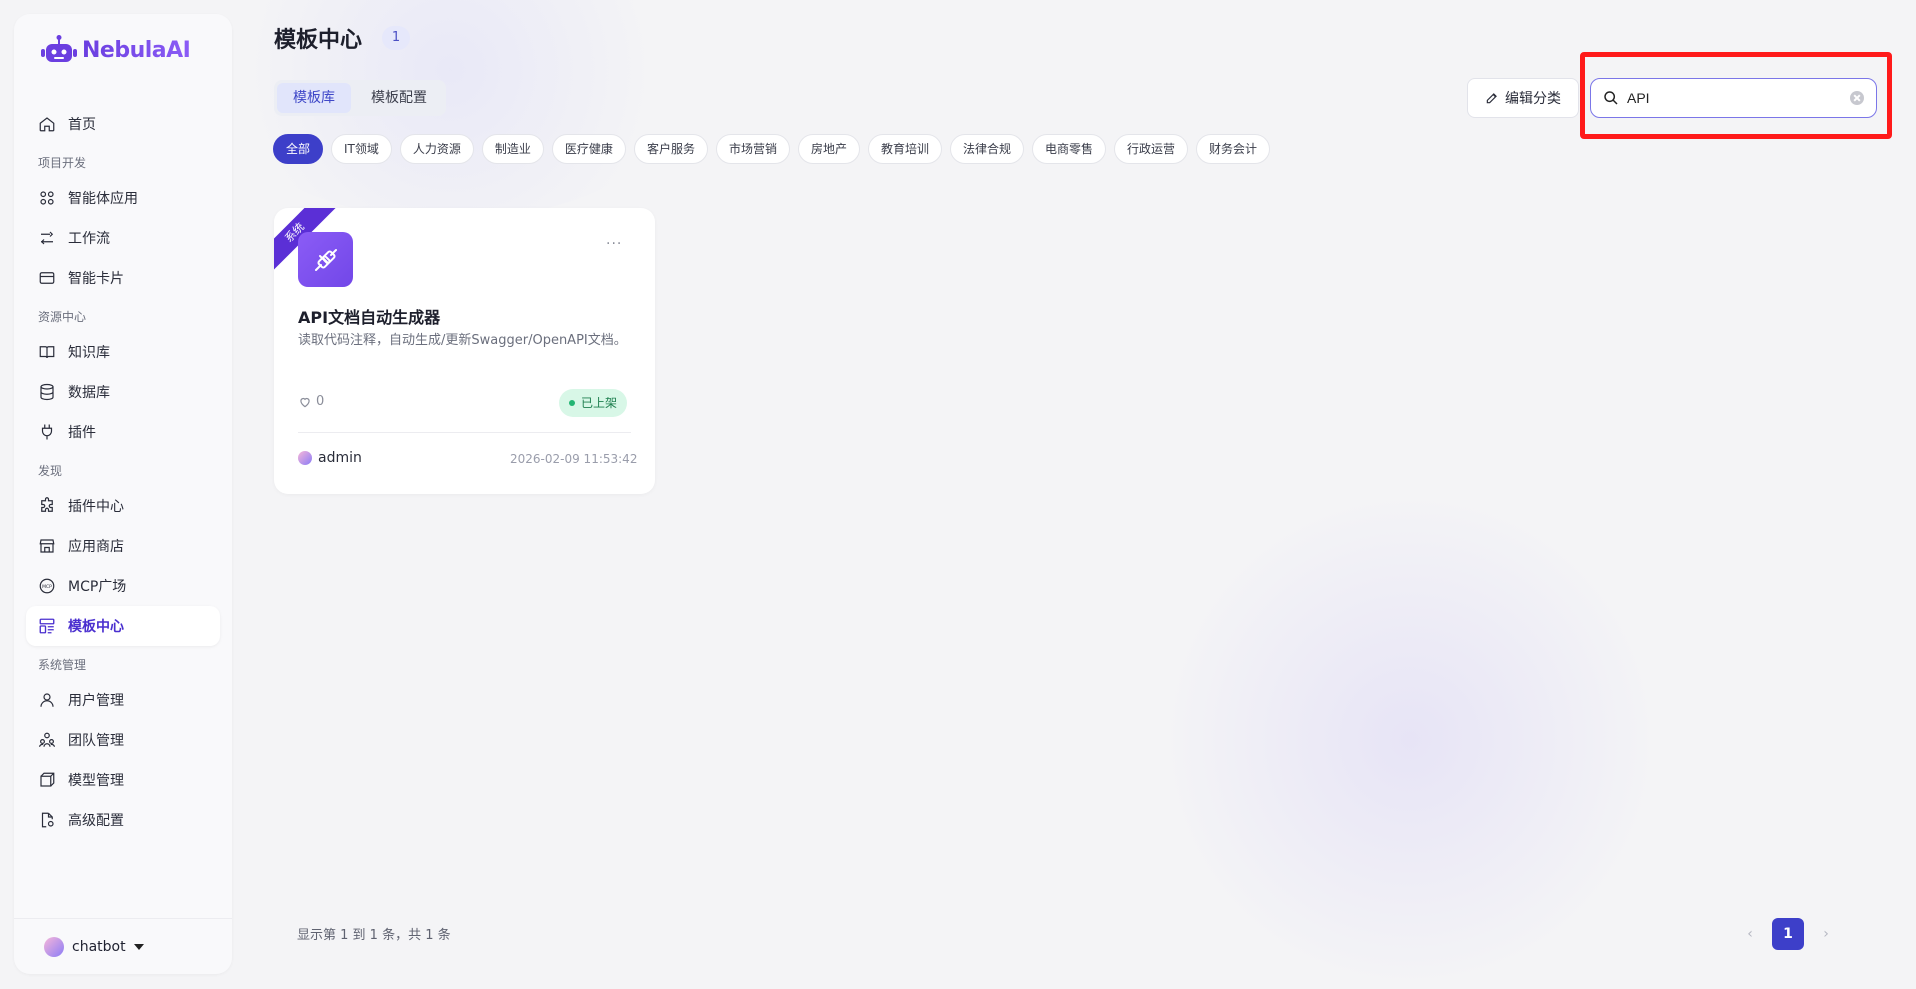 The height and width of the screenshot is (989, 1916). What do you see at coordinates (96, 507) in the screenshot?
I see `sidebar-item-label: 插件中心` at bounding box center [96, 507].